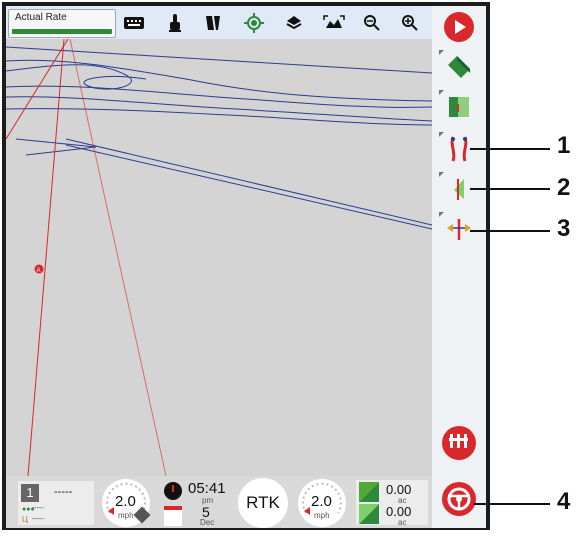 Image resolution: width=583 pixels, height=536 pixels. What do you see at coordinates (39, 271) in the screenshot?
I see `svg-text: A` at bounding box center [39, 271].